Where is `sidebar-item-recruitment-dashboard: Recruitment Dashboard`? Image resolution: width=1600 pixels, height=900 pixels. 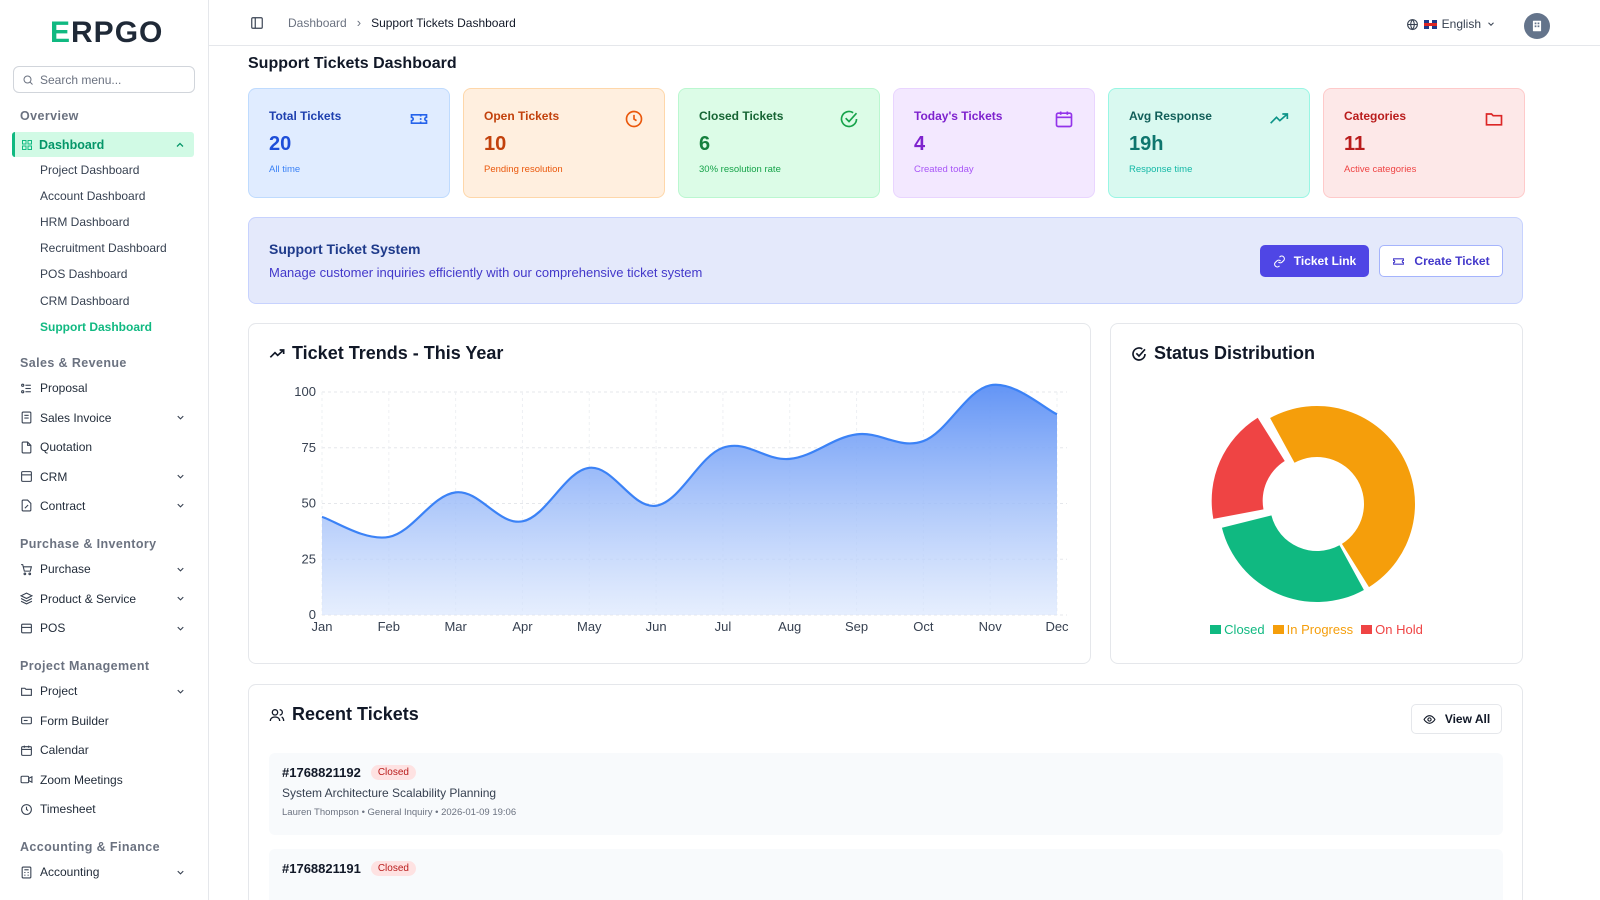 sidebar-item-recruitment-dashboard: Recruitment Dashboard is located at coordinates (104, 248).